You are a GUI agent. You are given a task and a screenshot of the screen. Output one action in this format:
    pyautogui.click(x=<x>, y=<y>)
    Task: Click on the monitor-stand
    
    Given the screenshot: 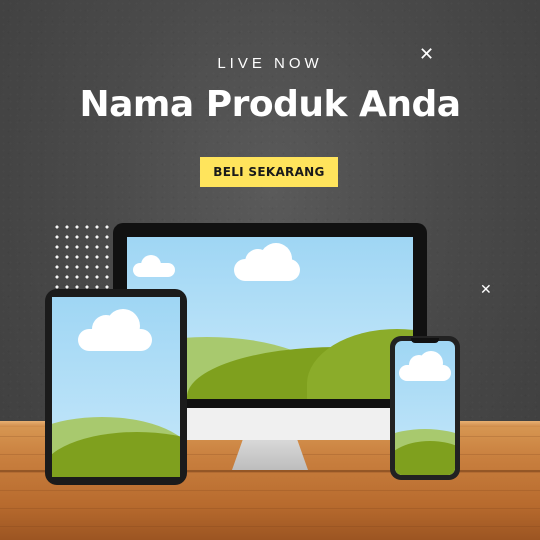 What is the action you would take?
    pyautogui.click(x=270, y=455)
    